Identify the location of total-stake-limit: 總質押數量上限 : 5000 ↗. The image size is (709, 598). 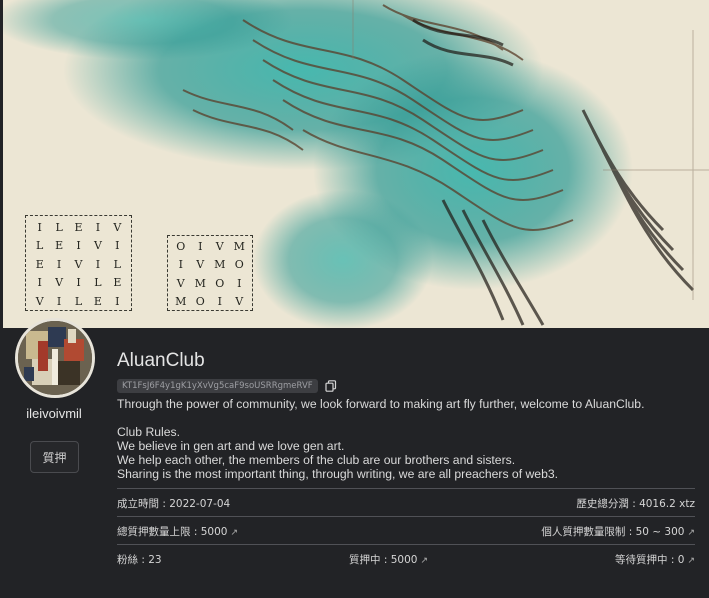
(177, 531).